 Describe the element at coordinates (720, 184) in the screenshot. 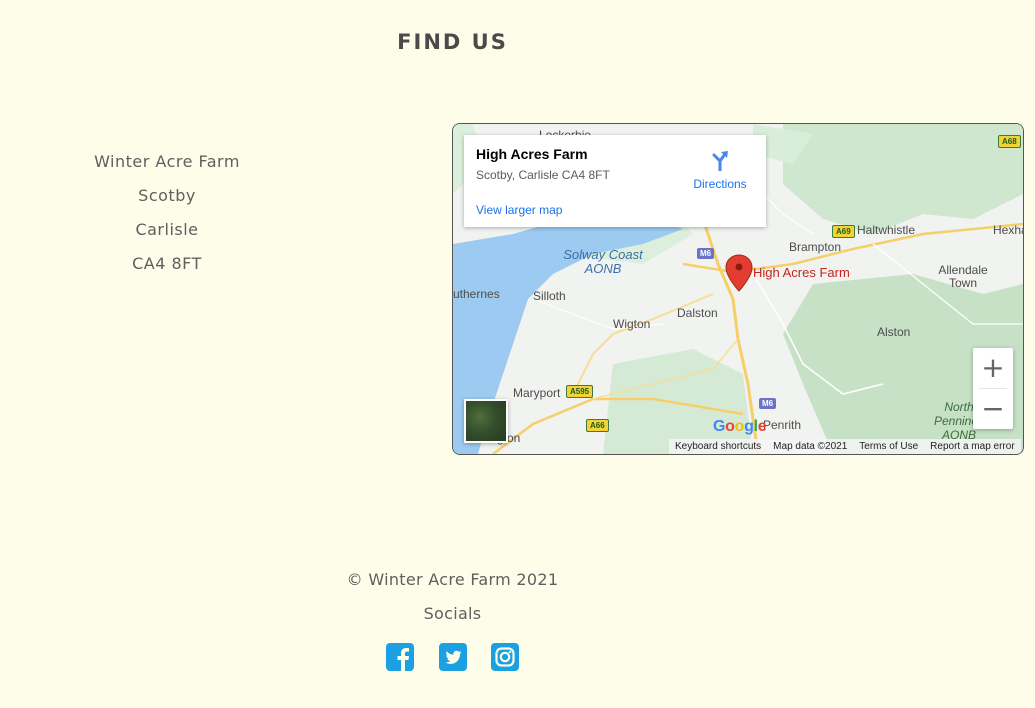

I see `directions-label: Directions` at that location.